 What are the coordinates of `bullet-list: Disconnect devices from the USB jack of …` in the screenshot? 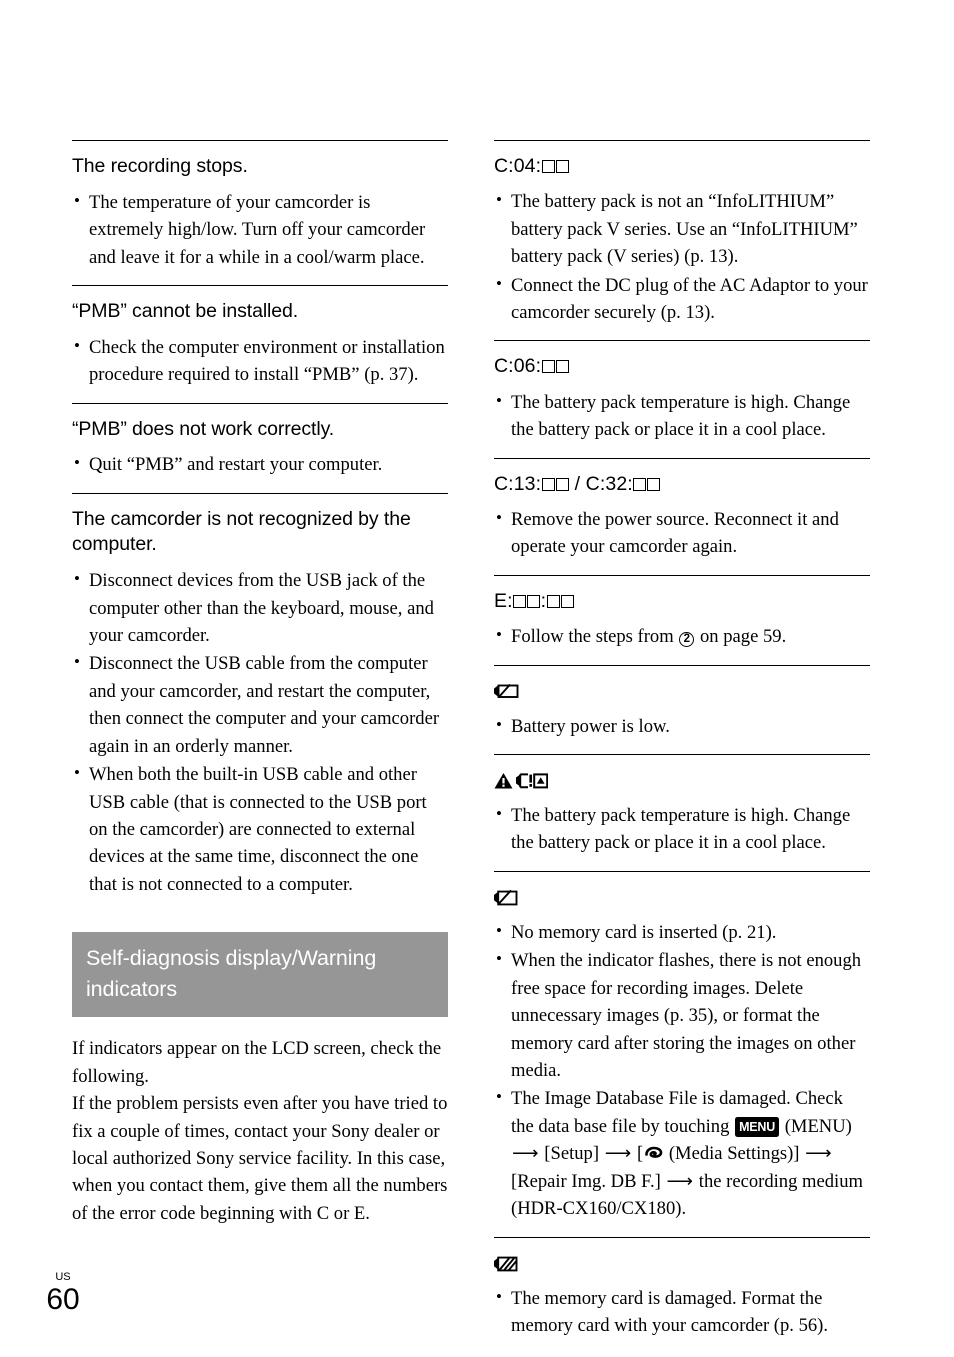 It's located at (260, 732).